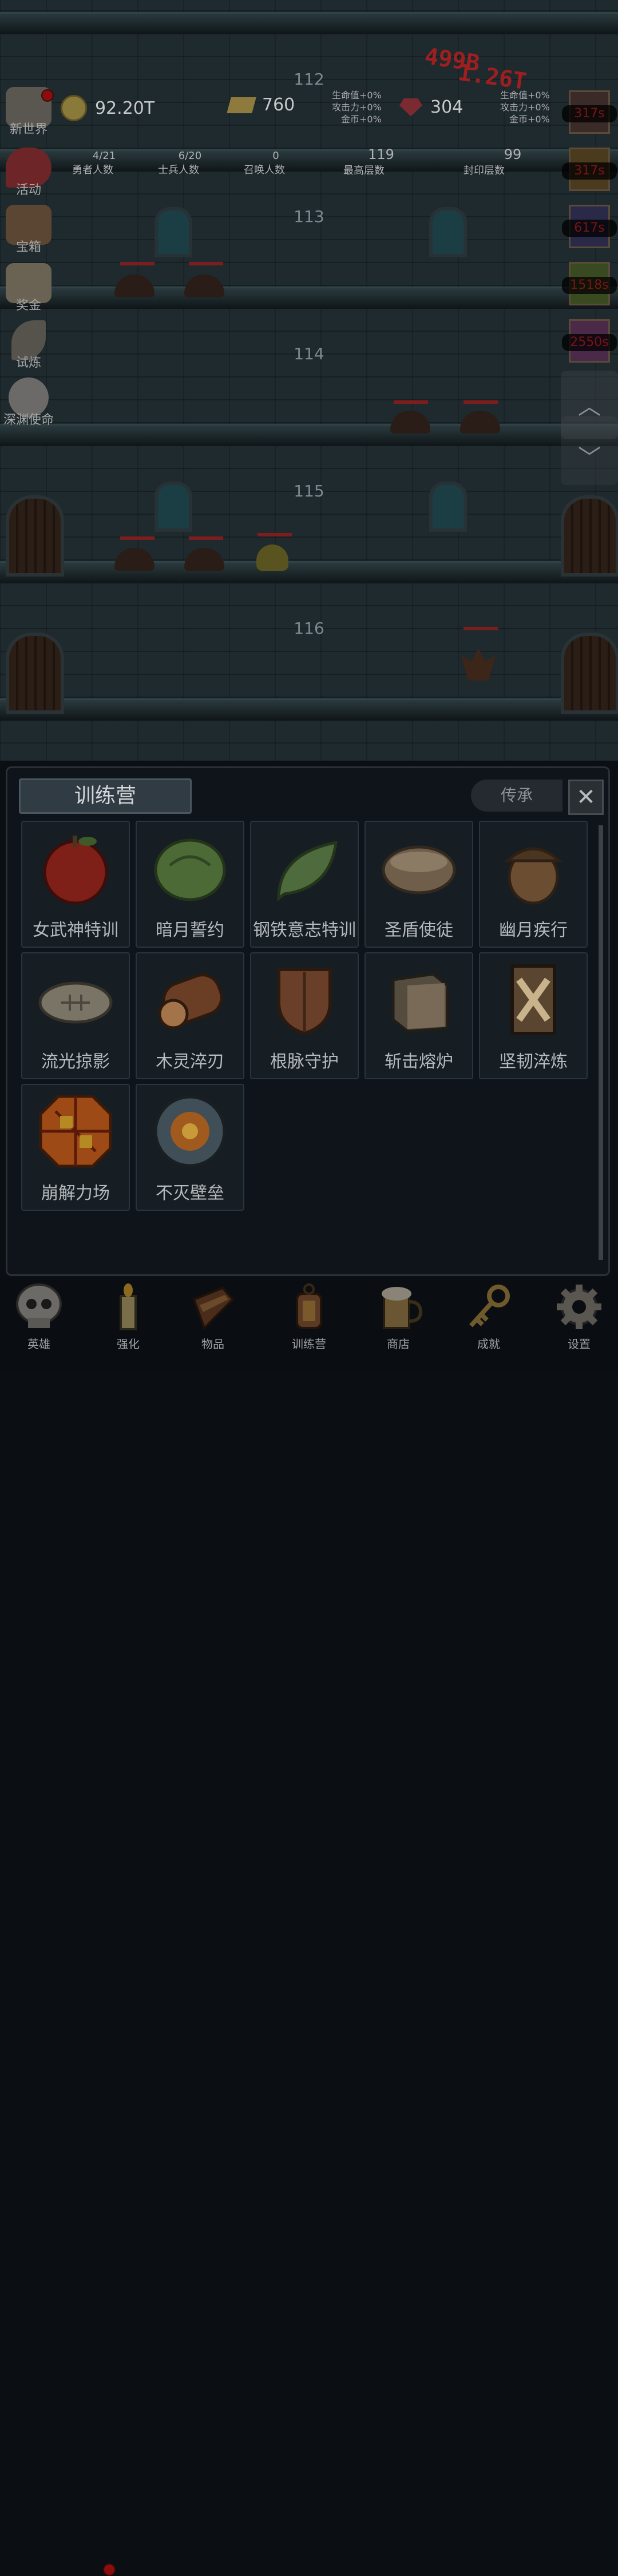 The height and width of the screenshot is (2576, 618). Describe the element at coordinates (309, 1306) in the screenshot. I see `lantern-icon` at that location.